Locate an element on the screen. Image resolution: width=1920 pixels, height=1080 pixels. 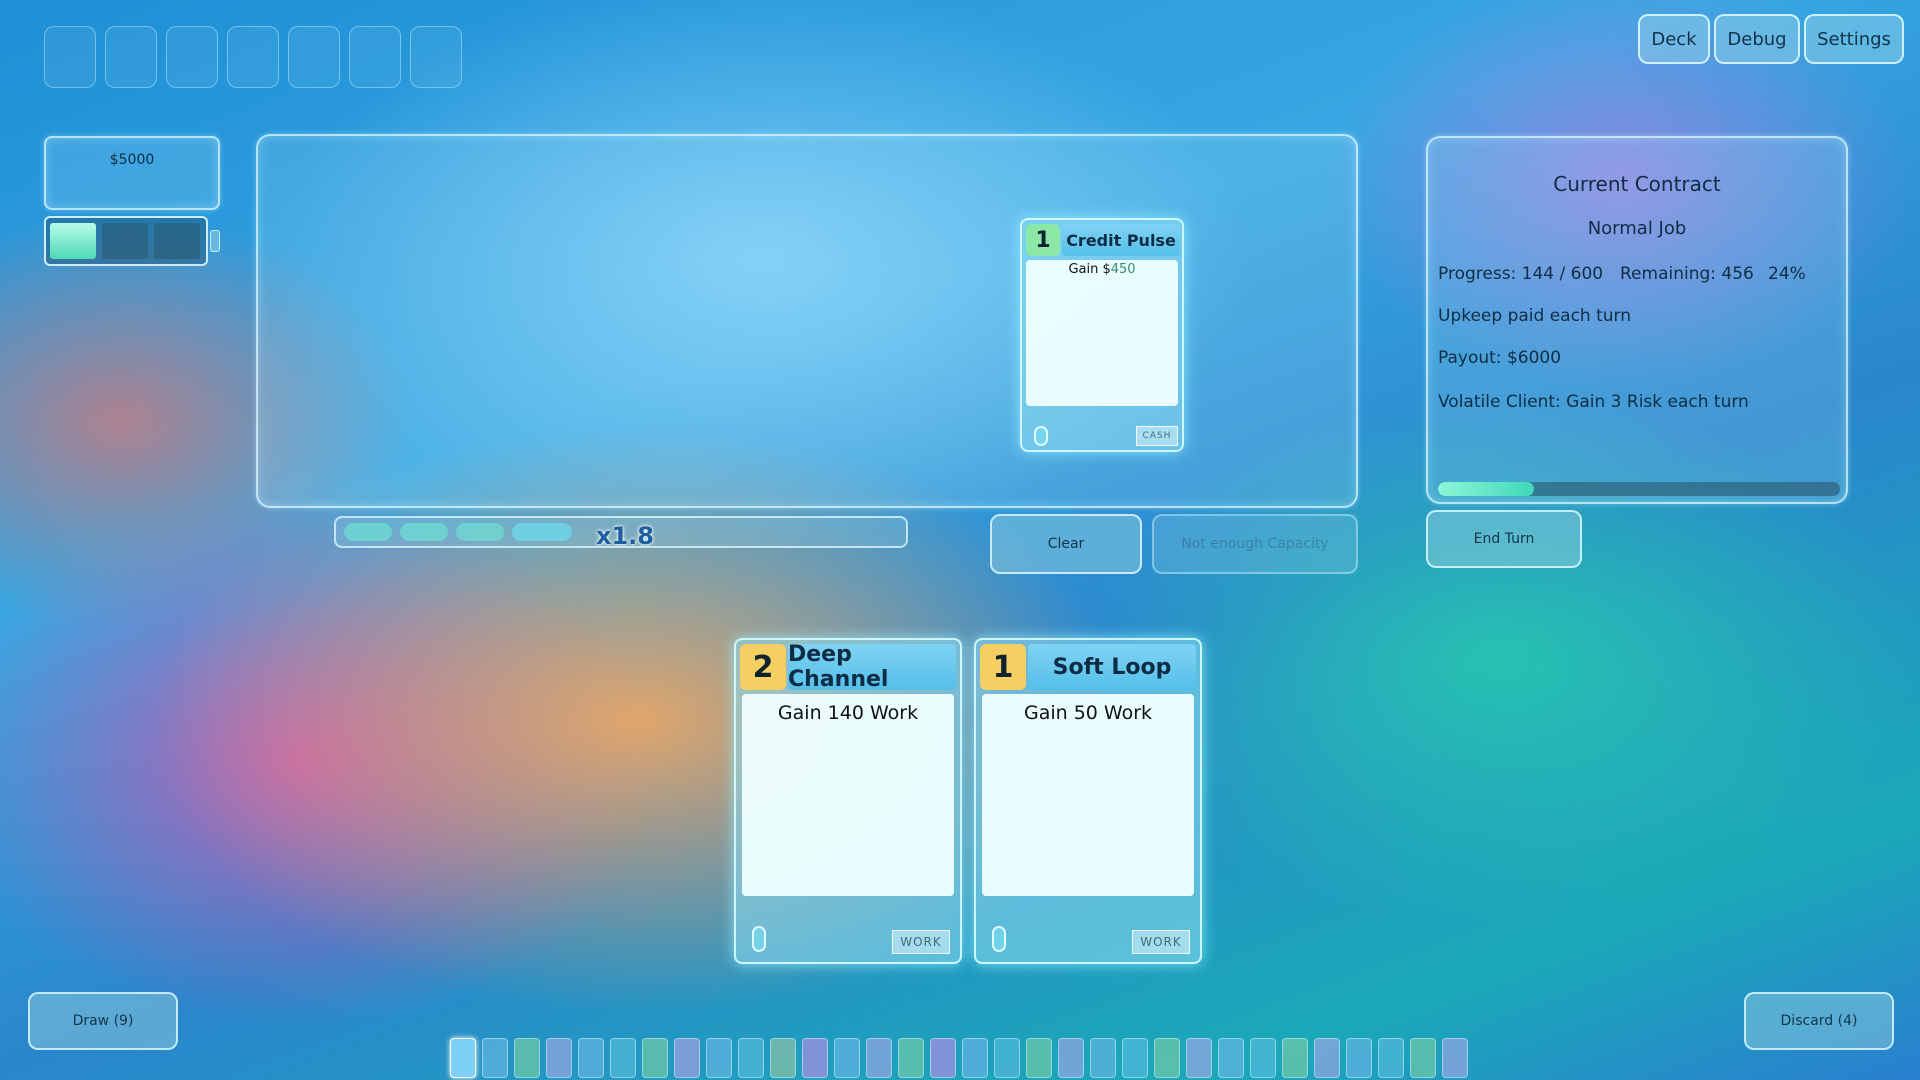
clear-button: Clear is located at coordinates (1066, 544).